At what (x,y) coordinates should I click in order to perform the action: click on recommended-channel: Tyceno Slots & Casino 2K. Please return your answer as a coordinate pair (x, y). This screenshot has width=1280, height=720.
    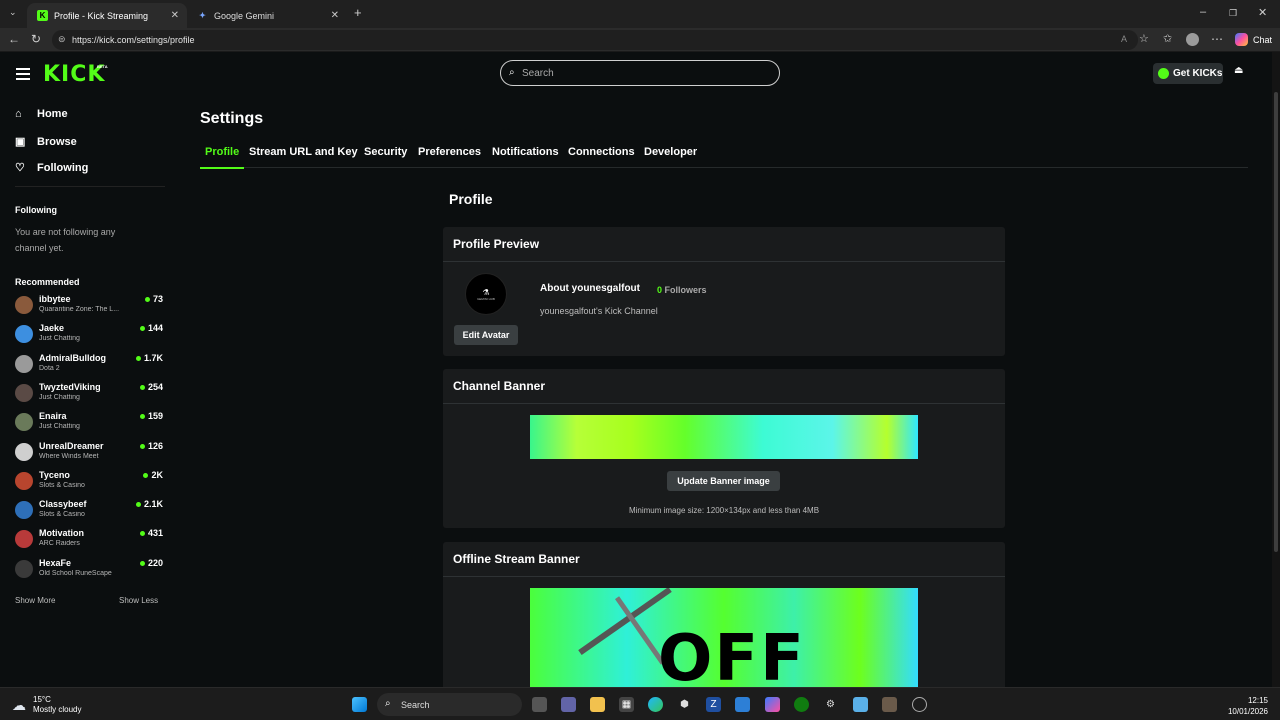
    Looking at the image, I should click on (89, 482).